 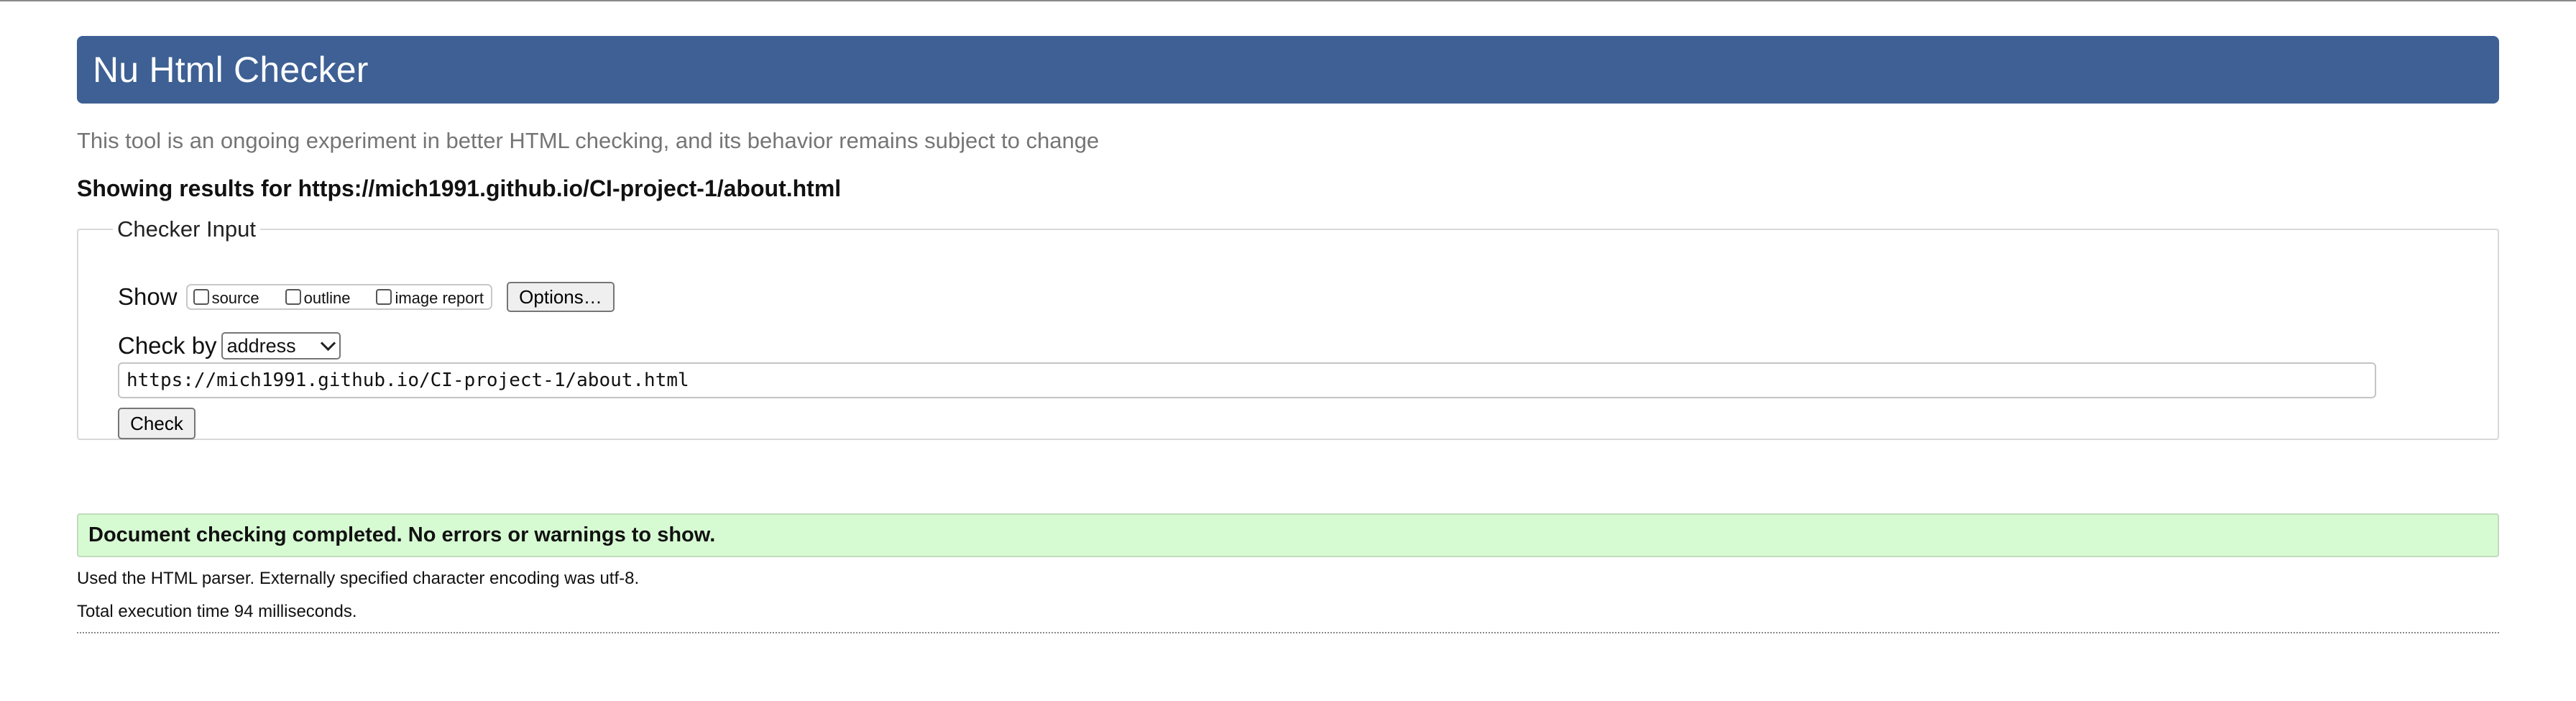 What do you see at coordinates (328, 343) in the screenshot?
I see `chevron-down-icon` at bounding box center [328, 343].